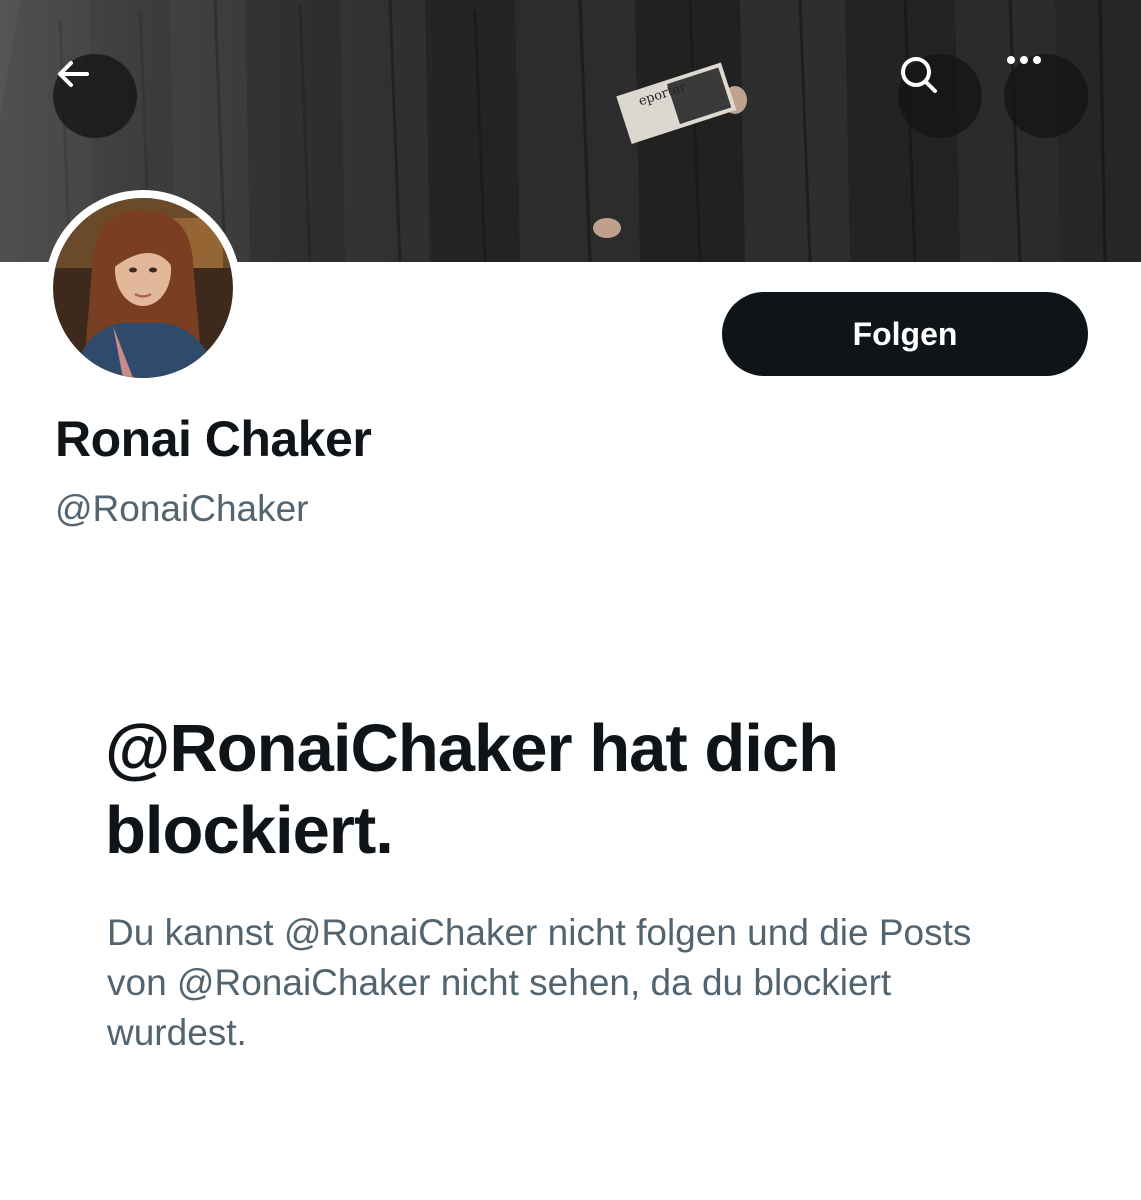 The width and height of the screenshot is (1141, 1200). Describe the element at coordinates (919, 75) in the screenshot. I see `search-icon` at that location.